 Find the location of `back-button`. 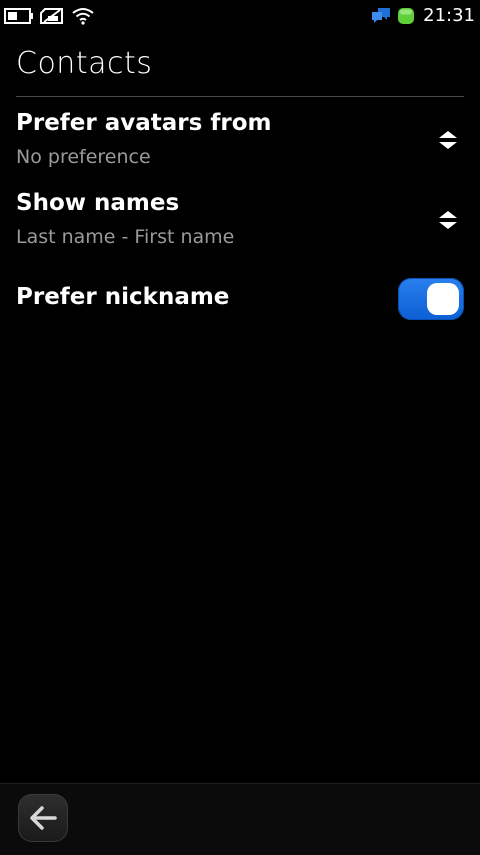

back-button is located at coordinates (43, 818).